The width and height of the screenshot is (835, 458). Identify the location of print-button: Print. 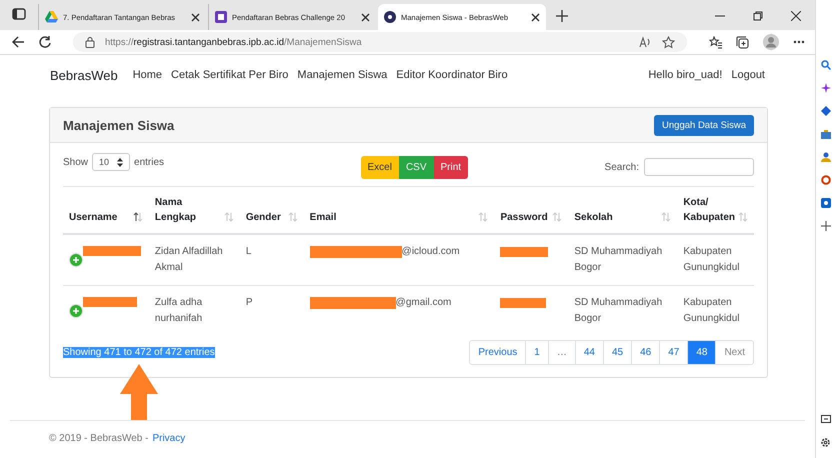
(451, 167).